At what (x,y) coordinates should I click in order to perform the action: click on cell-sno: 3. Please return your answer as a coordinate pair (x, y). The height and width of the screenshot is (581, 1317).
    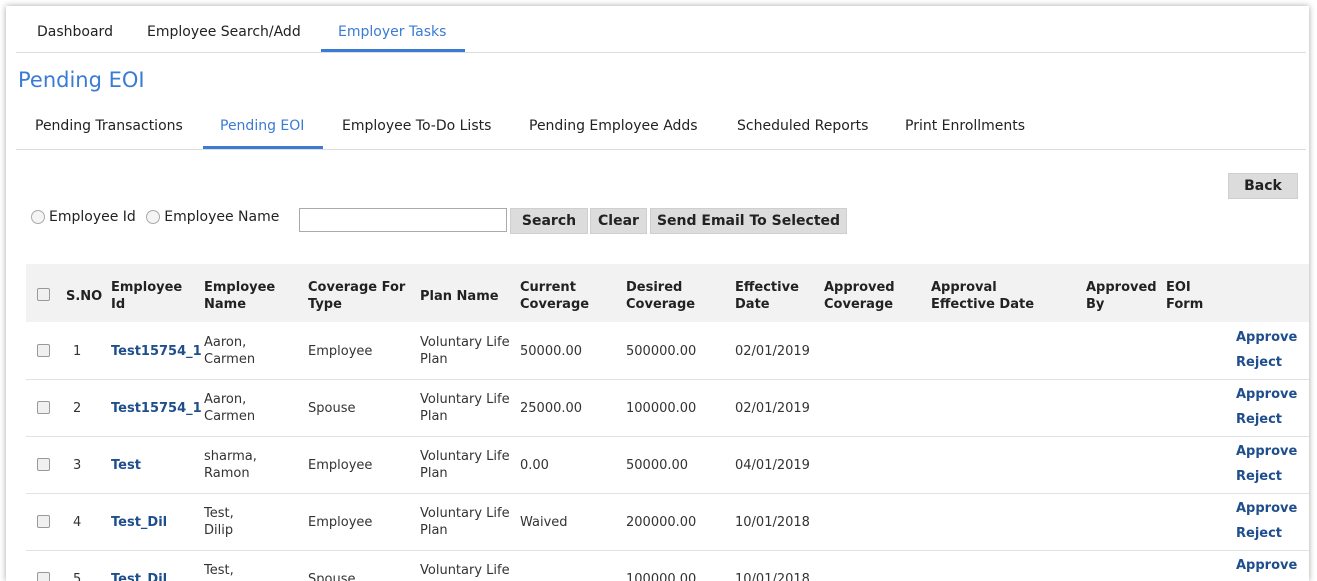
    Looking at the image, I should click on (77, 465).